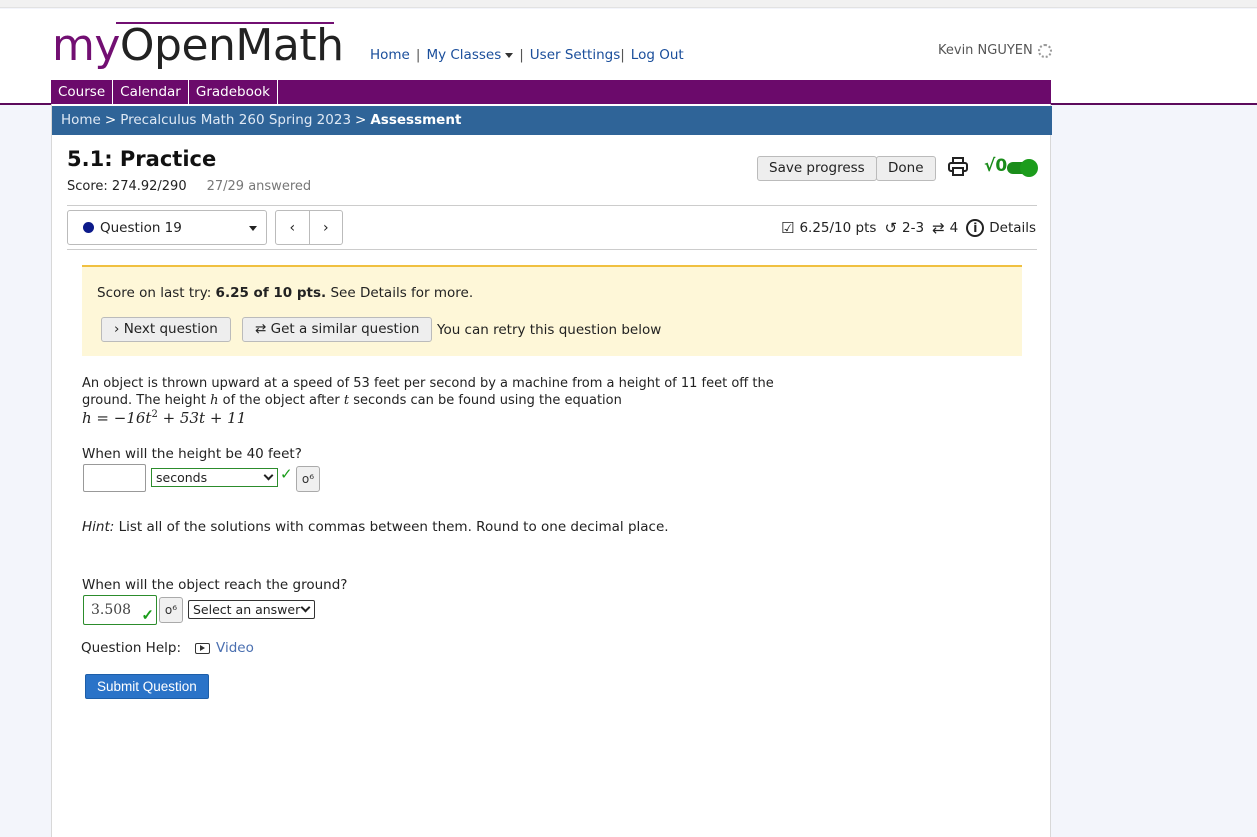  Describe the element at coordinates (235, 120) in the screenshot. I see `breadcrumb-course: Precalculus Math 260 Spring 2023` at that location.